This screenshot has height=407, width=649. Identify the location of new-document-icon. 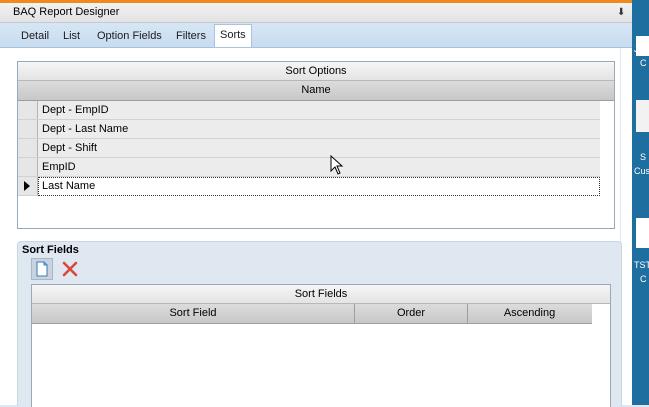
(42, 269).